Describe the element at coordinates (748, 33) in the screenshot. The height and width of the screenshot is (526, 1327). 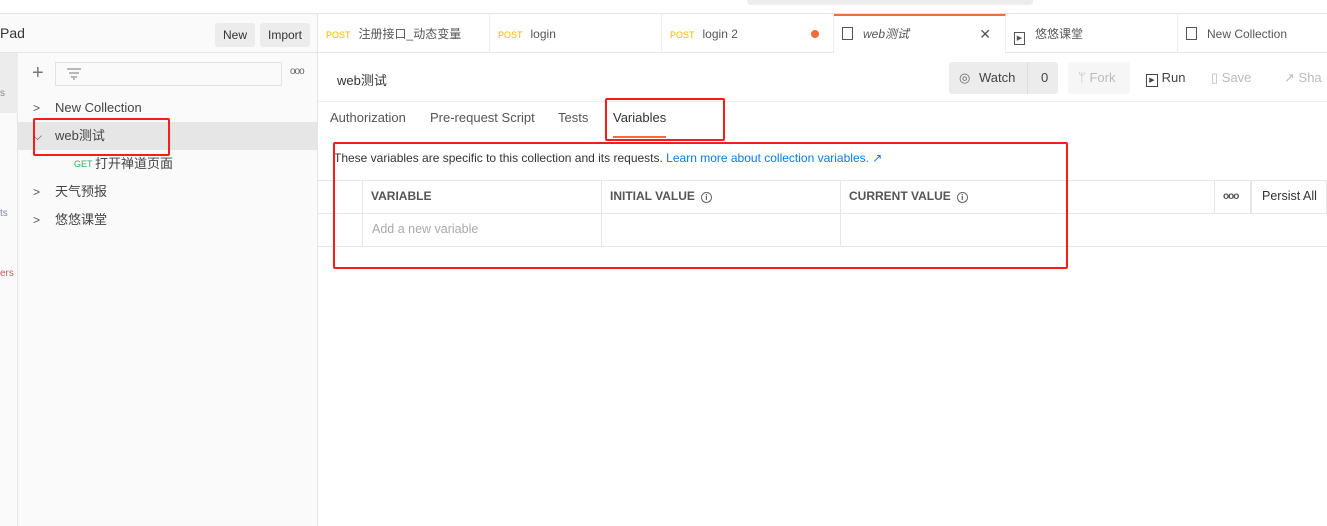
I see `tab-request: POST login 2` at that location.